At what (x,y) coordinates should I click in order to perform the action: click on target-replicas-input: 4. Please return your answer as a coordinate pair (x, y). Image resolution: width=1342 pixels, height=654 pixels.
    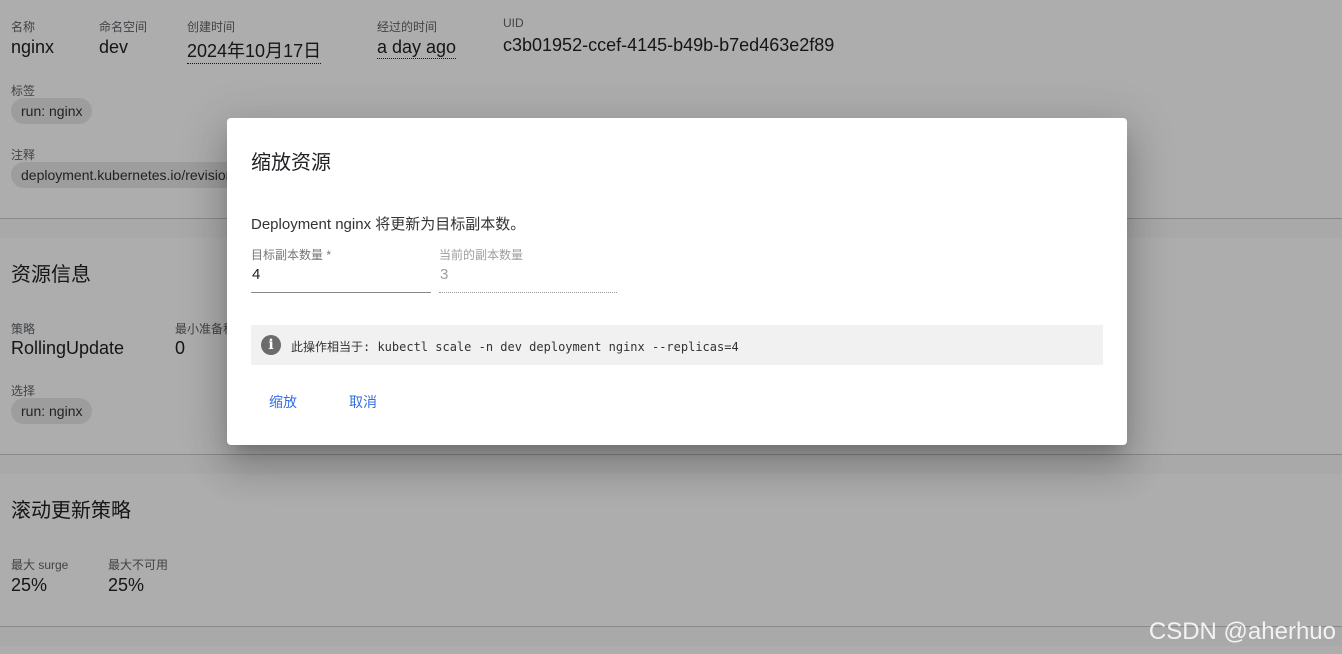
    Looking at the image, I should click on (256, 274).